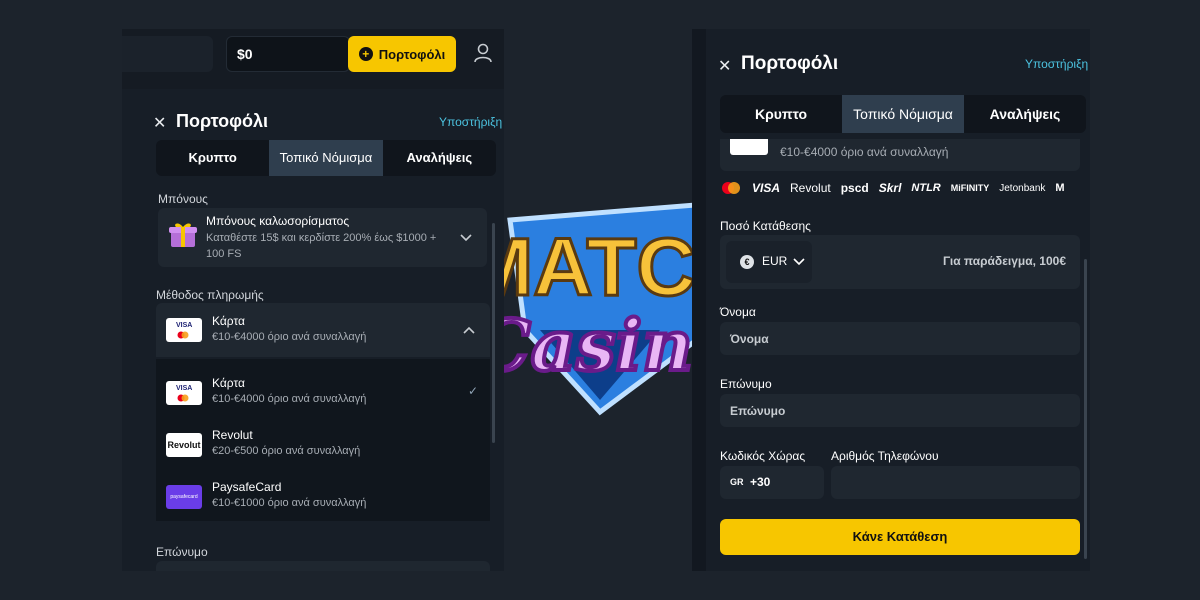  Describe the element at coordinates (731, 188) in the screenshot. I see `mastercard-icon` at that location.